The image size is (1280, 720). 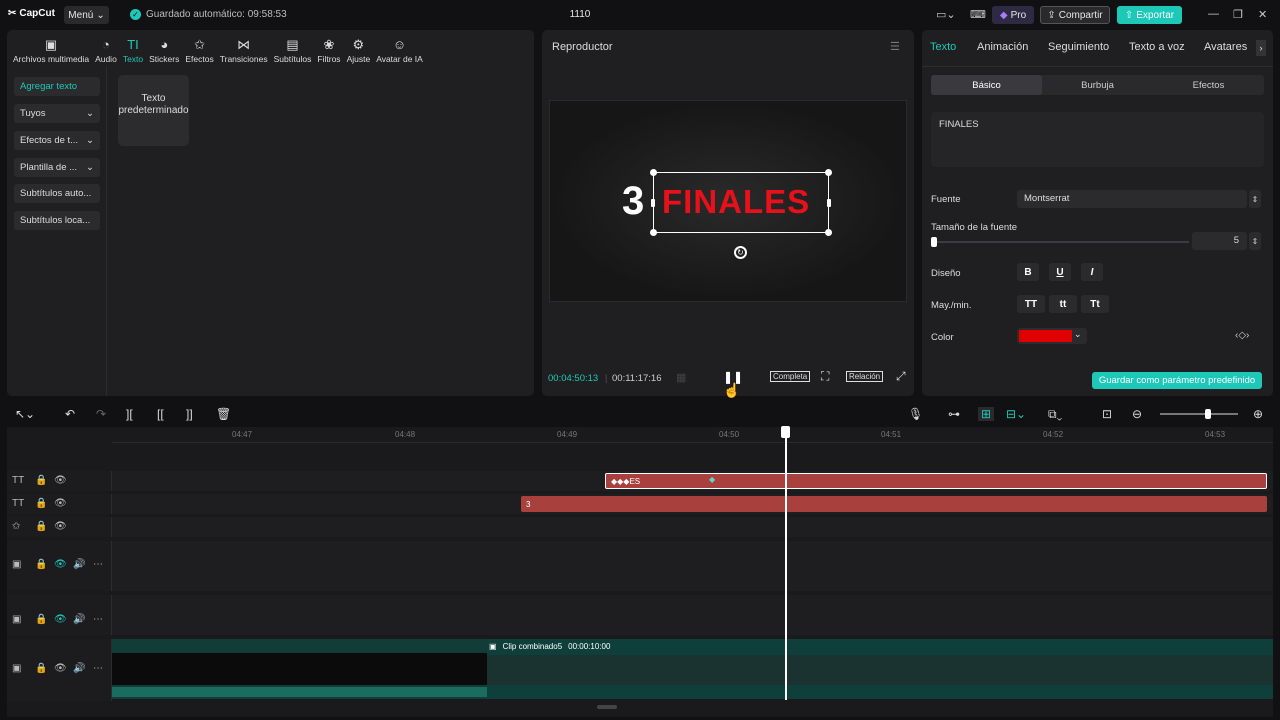 What do you see at coordinates (790, 376) in the screenshot?
I see `full-quality-button: Completa` at bounding box center [790, 376].